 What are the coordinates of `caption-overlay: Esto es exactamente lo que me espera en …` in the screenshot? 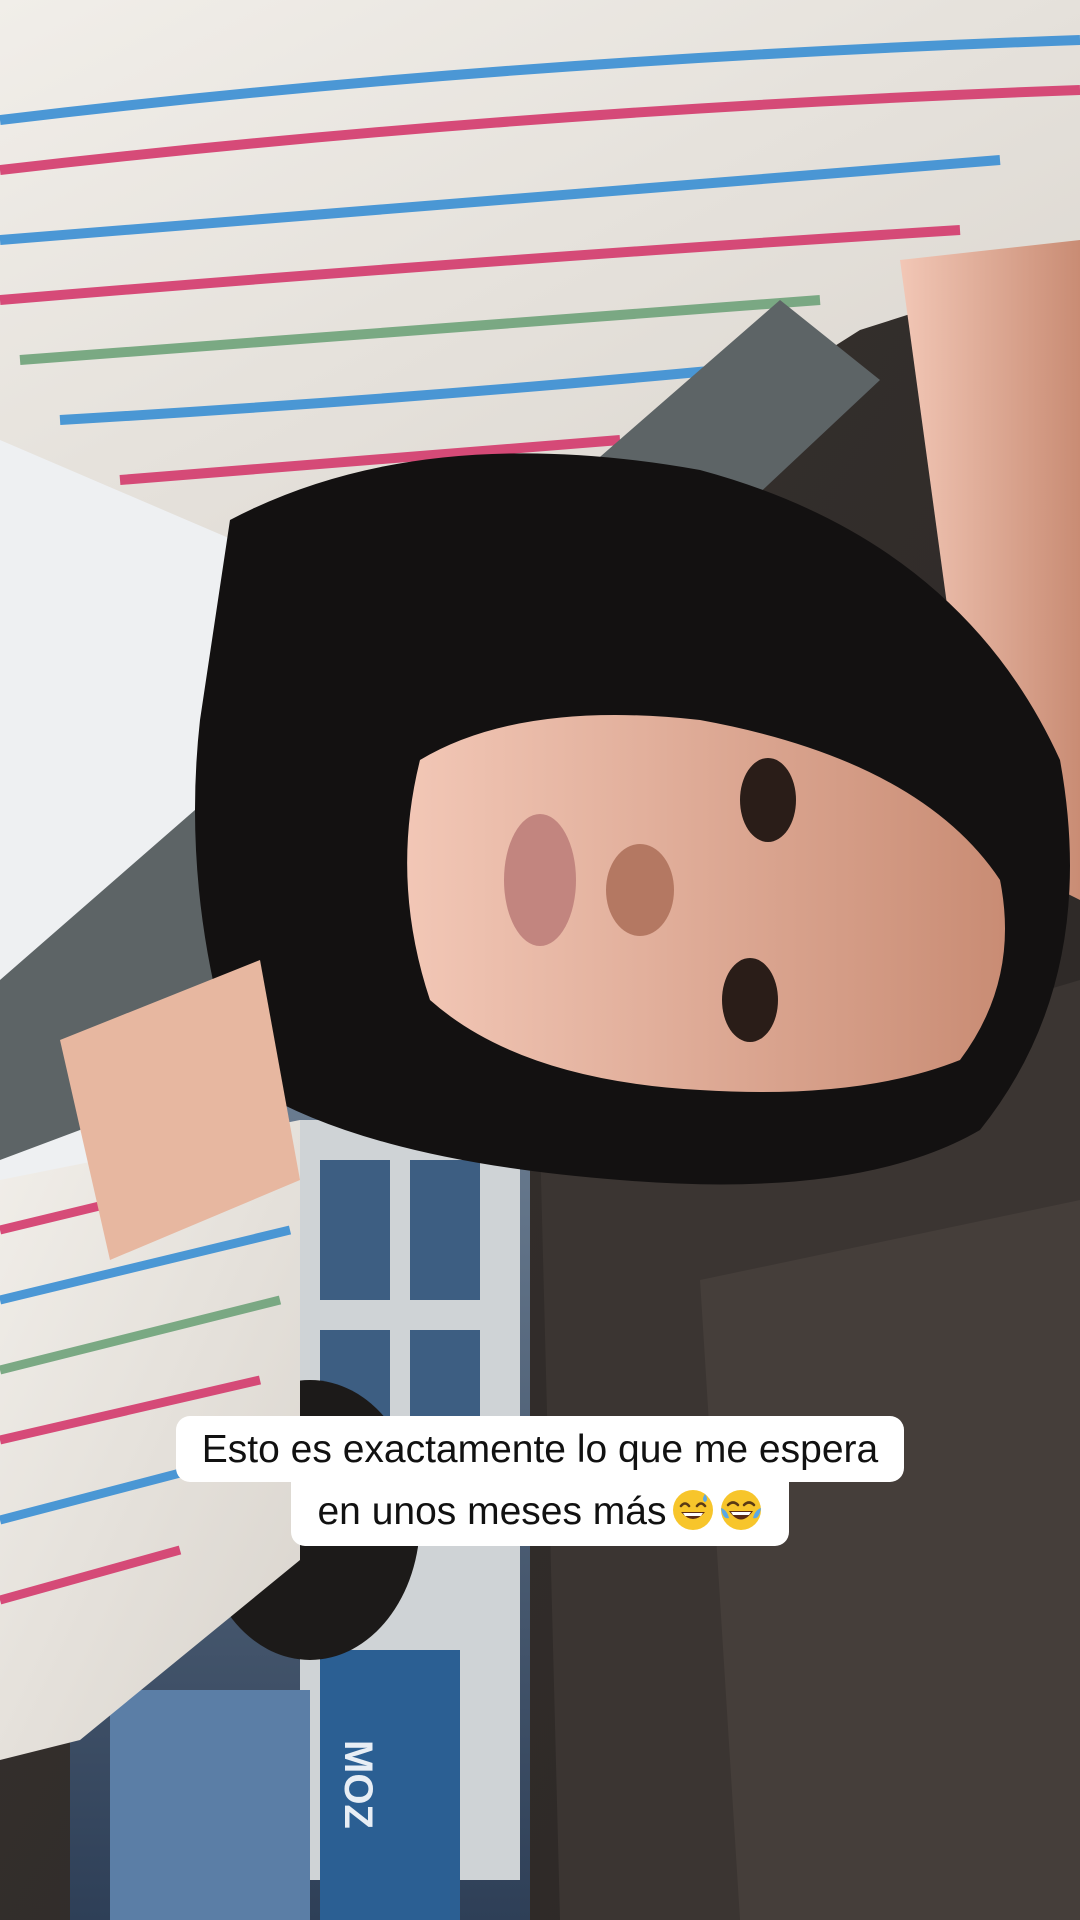 It's located at (540, 1481).